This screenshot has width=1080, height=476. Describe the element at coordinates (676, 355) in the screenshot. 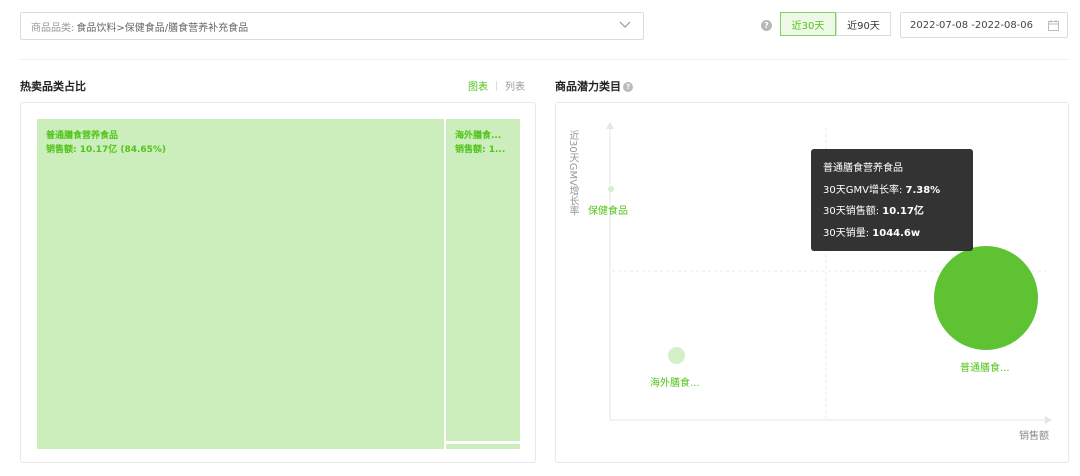

I see `bubble-overseas` at that location.